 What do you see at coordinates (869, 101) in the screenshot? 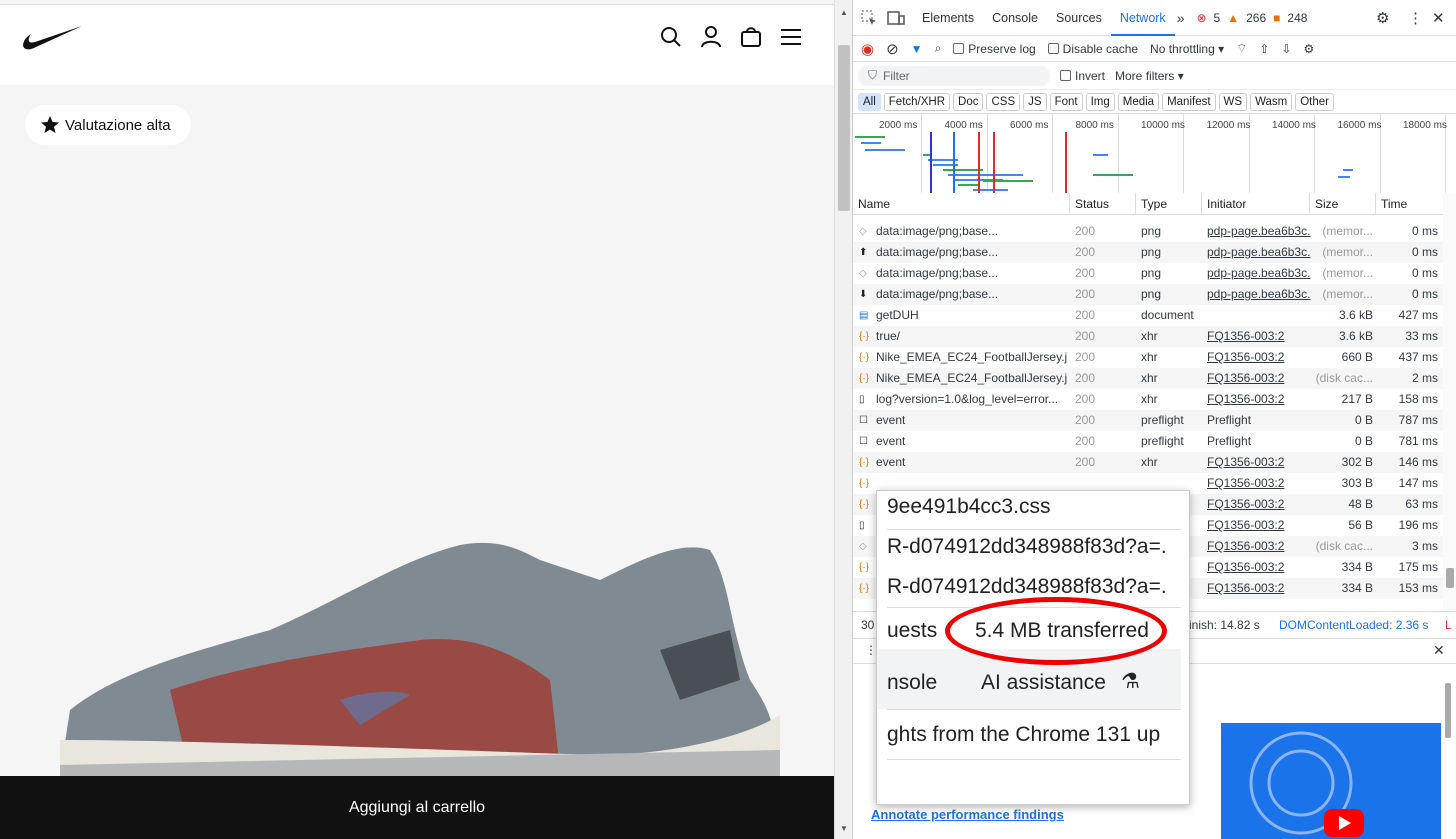
I see `type-filter-all: All` at bounding box center [869, 101].